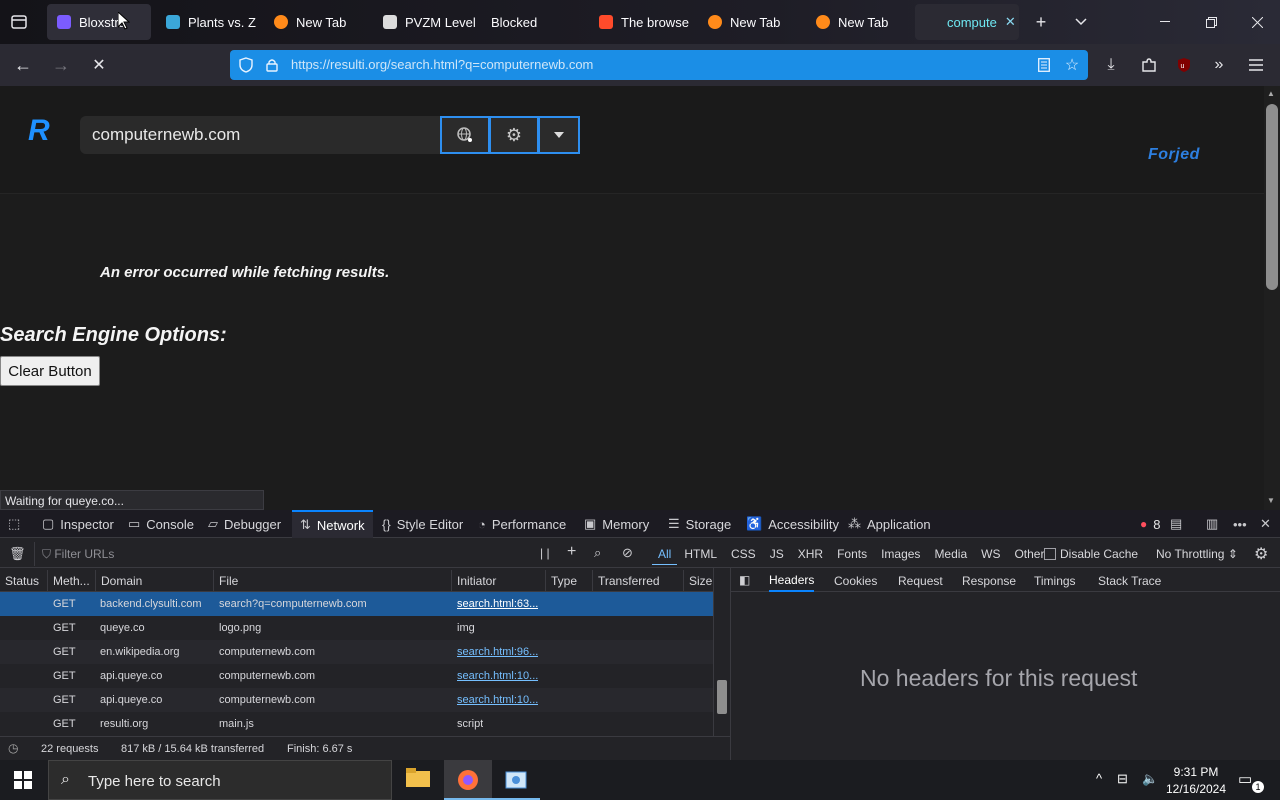  Describe the element at coordinates (989, 581) in the screenshot. I see `tab-response: Response` at that location.